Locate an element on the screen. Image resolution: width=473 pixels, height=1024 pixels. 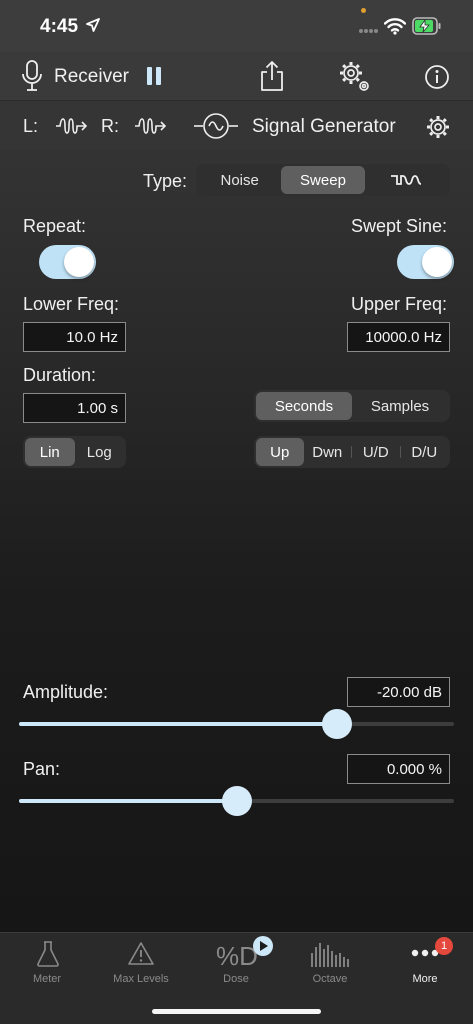
more-dots-icon is located at coordinates (425, 953).